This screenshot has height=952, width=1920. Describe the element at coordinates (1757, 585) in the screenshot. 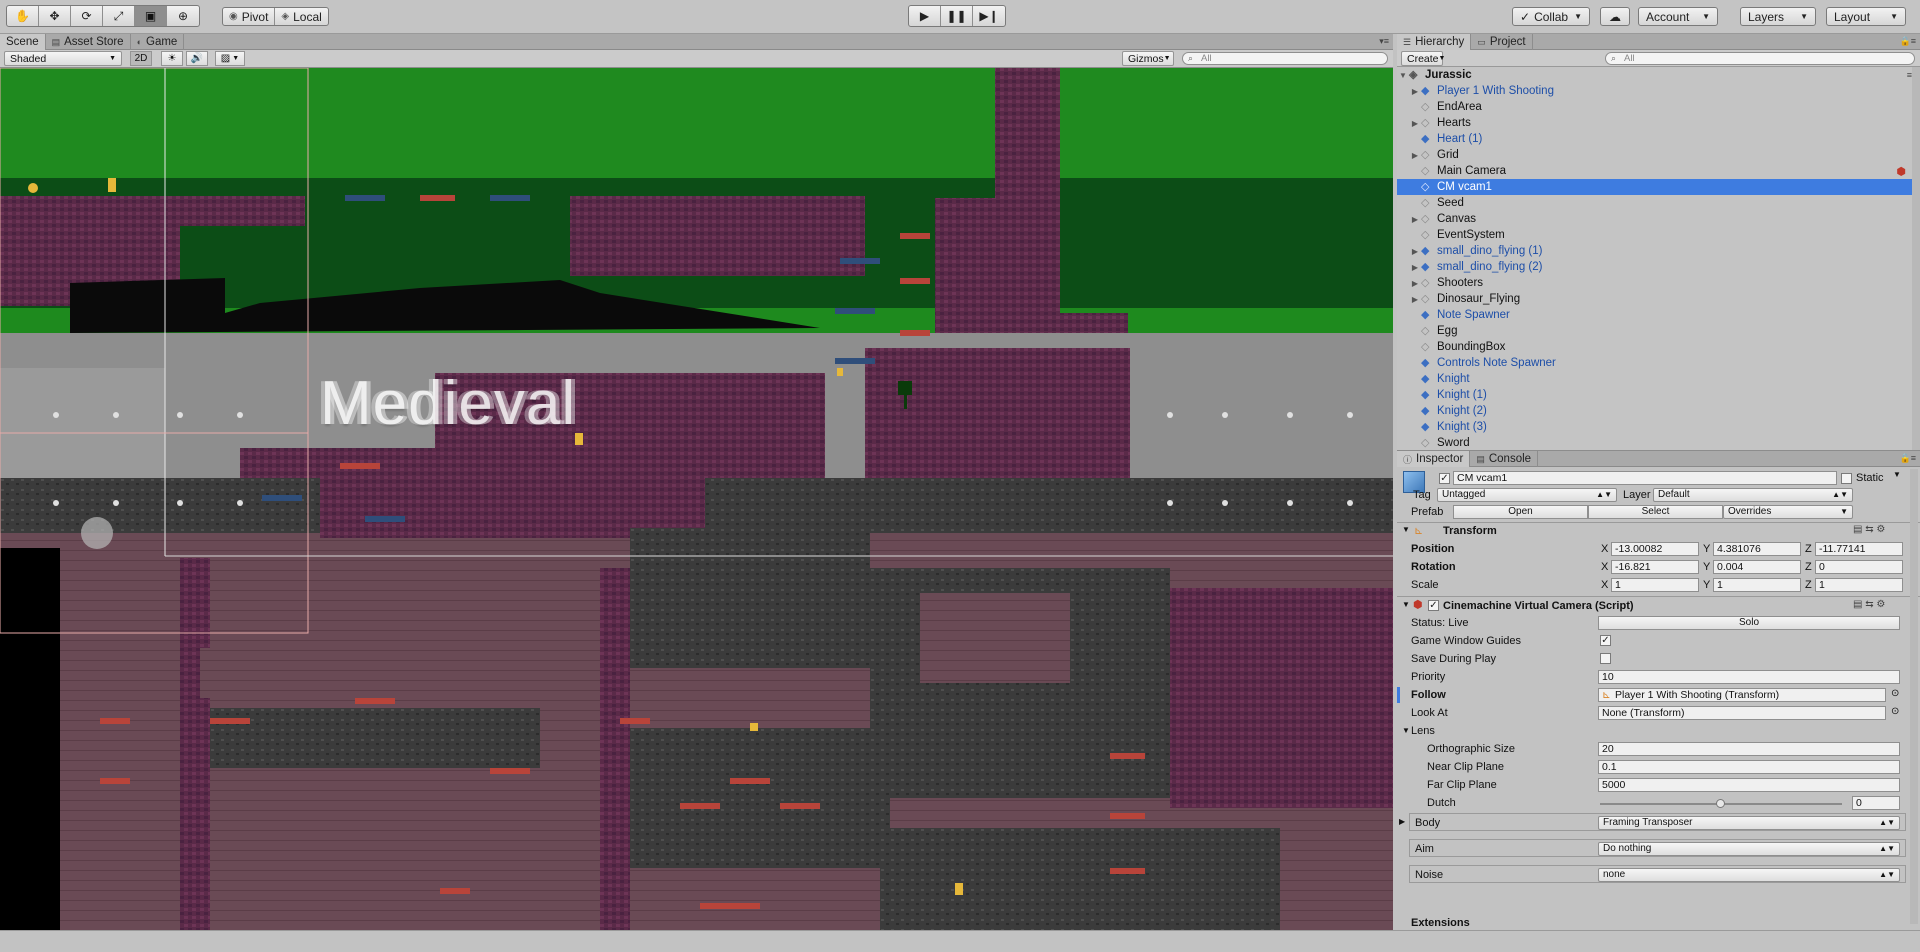

I see `scale-y-field: 1` at that location.